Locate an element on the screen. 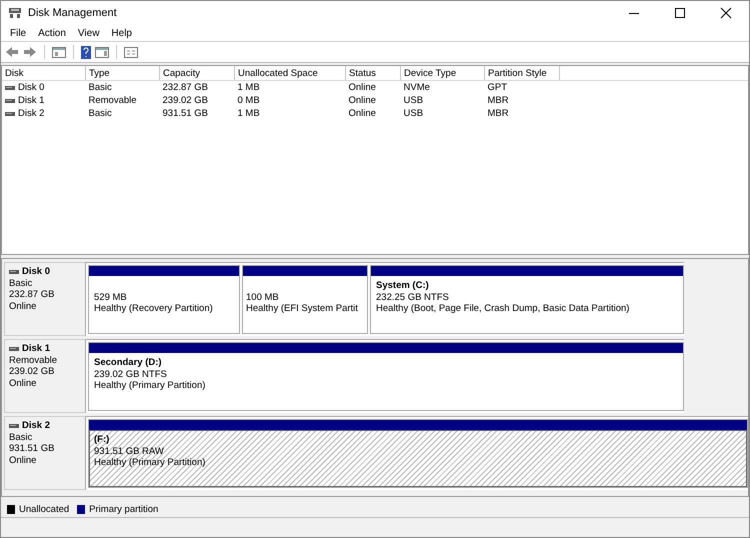  partition-size: 529 MB is located at coordinates (110, 297).